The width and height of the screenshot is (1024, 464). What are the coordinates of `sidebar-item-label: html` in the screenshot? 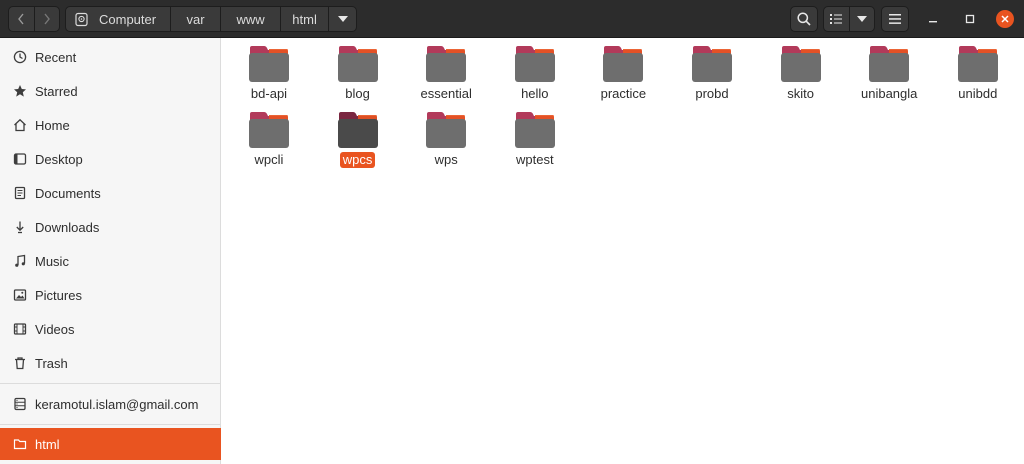 It's located at (47, 444).